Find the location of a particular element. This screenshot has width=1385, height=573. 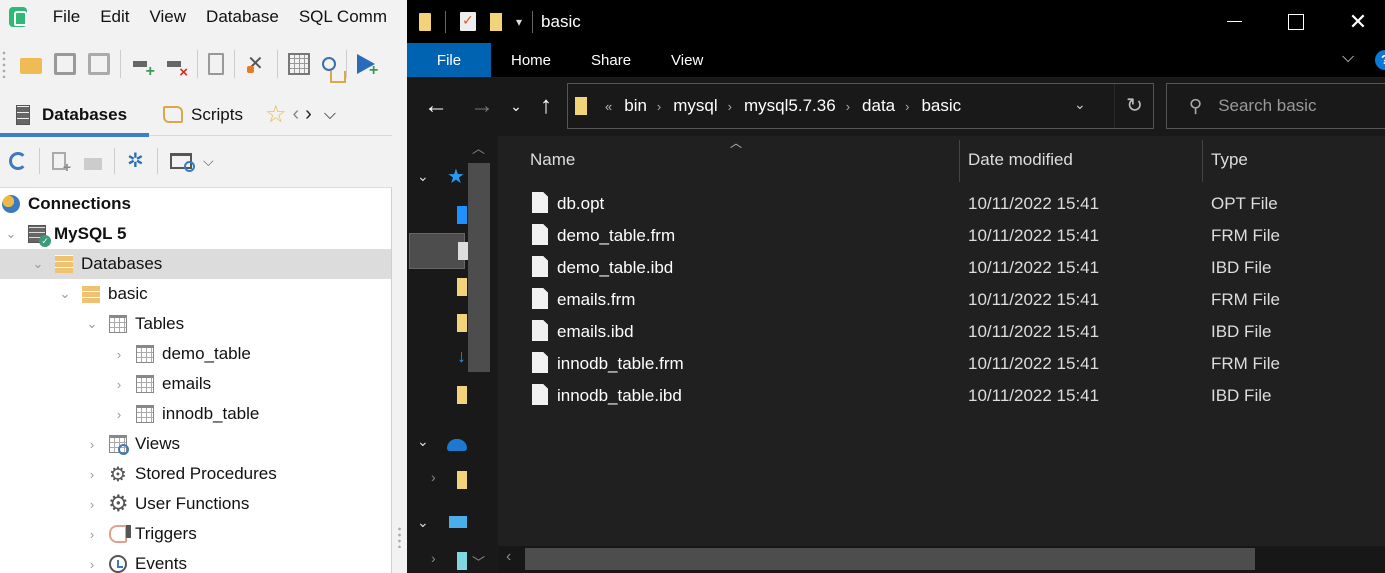

tab-scroll-right-icon: › is located at coordinates (308, 114).